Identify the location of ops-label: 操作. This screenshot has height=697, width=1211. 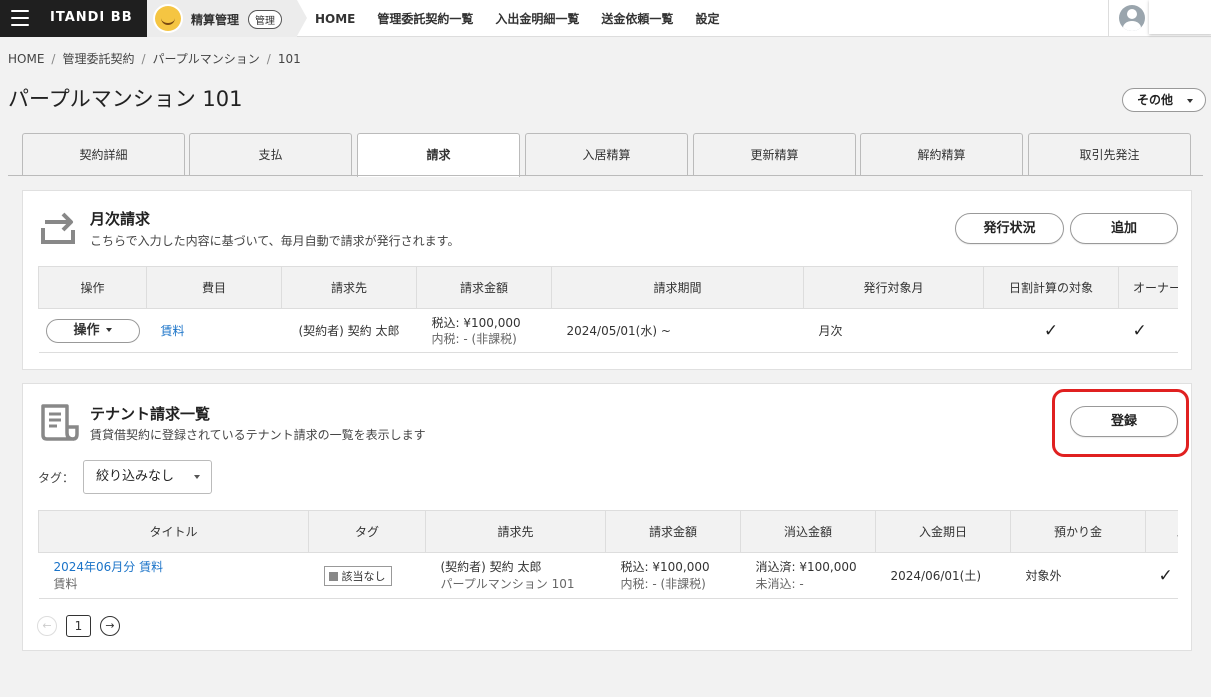
(86, 330).